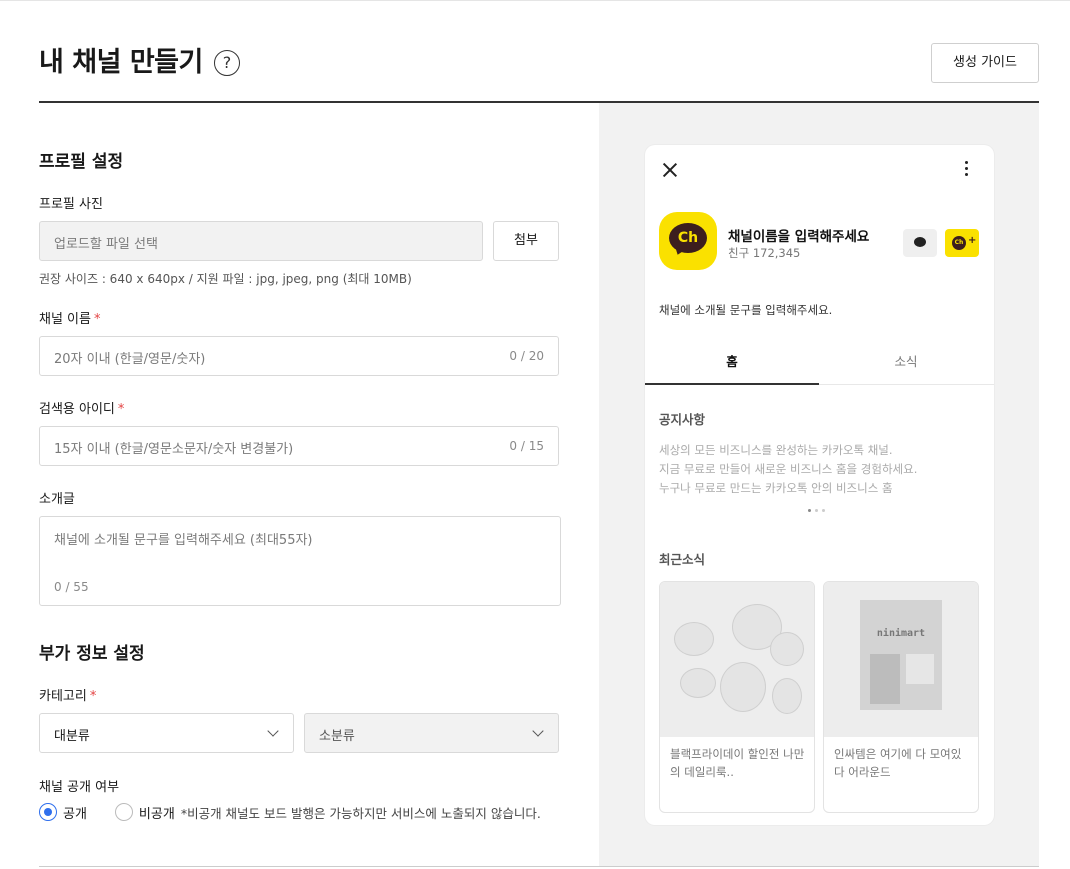 The height and width of the screenshot is (869, 1070). What do you see at coordinates (81, 162) in the screenshot?
I see `profile-section-title: 프로필 설정` at bounding box center [81, 162].